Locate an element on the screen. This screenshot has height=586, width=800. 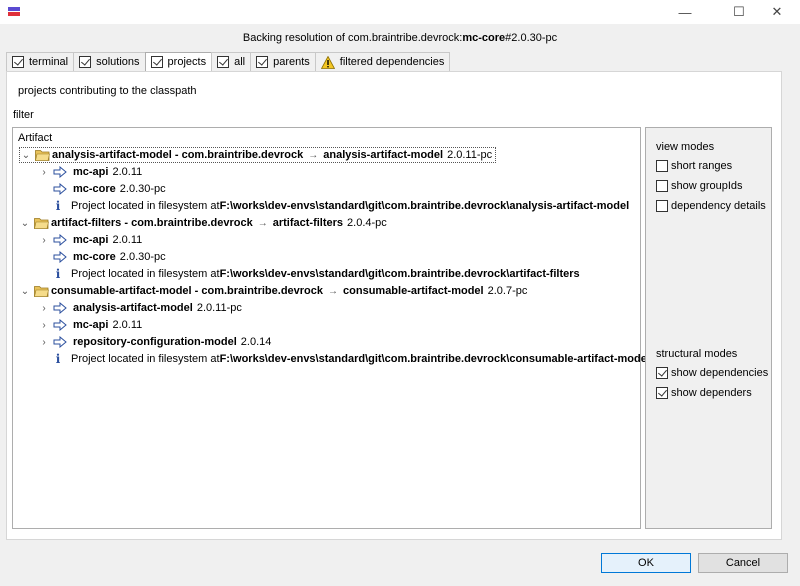
option-short-ranges: short ranges is located at coordinates (694, 166).